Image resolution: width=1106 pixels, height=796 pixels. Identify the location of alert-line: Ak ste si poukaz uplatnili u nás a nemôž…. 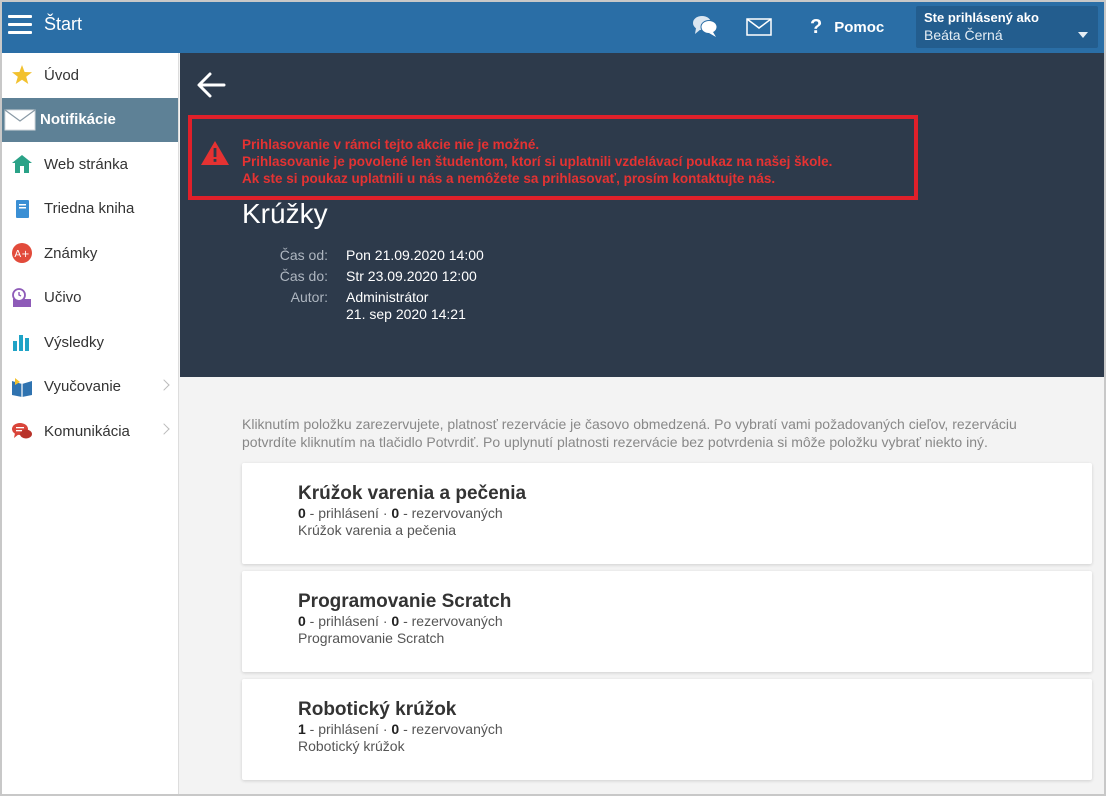
(509, 178).